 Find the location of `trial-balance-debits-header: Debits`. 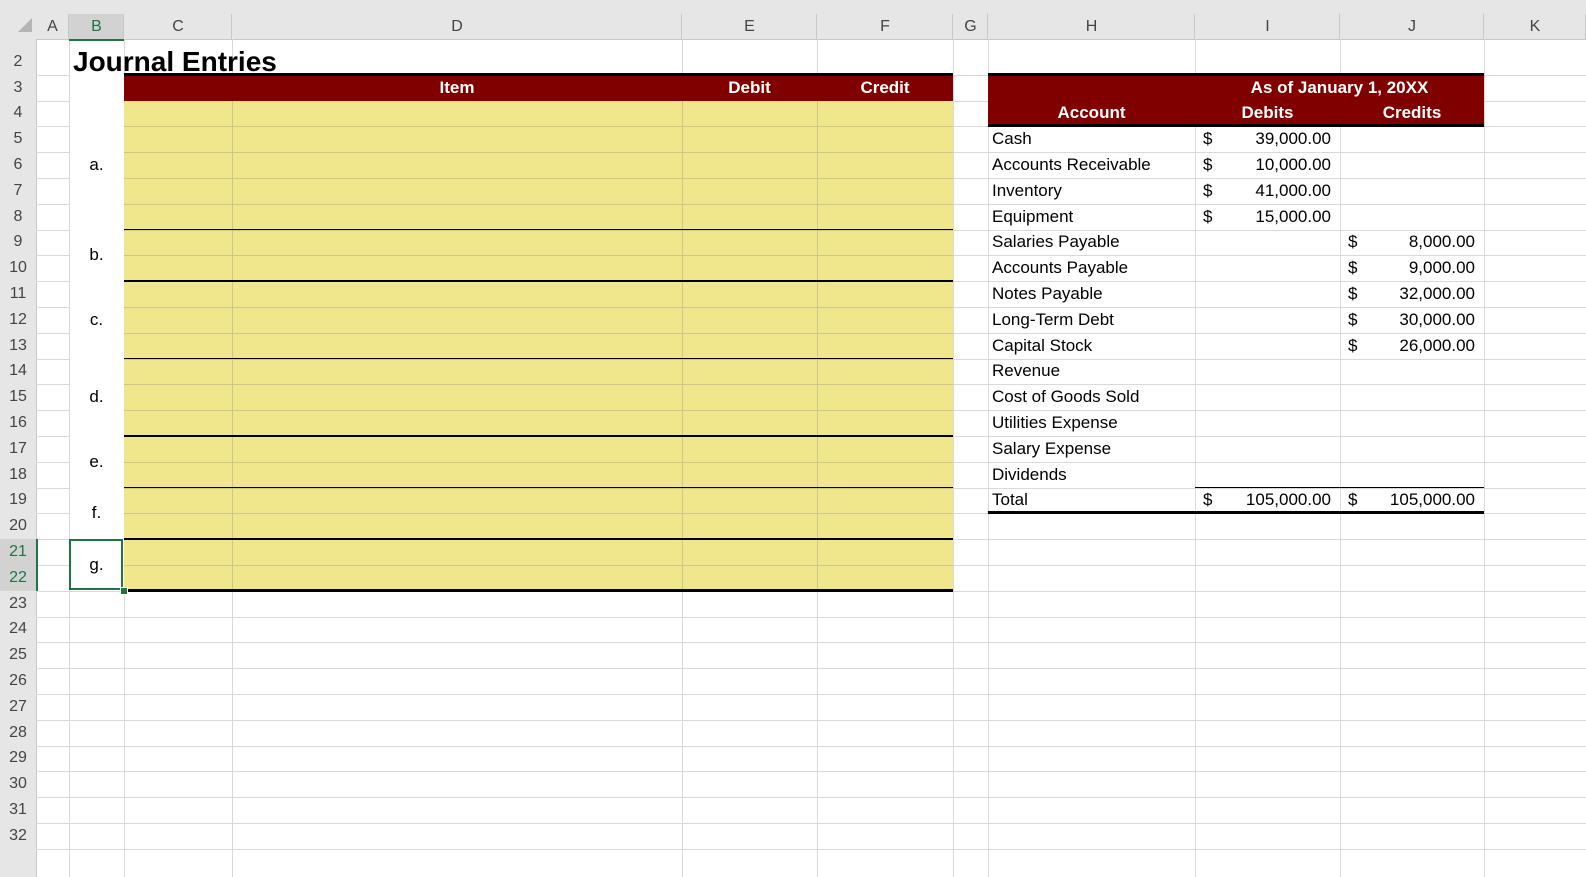

trial-balance-debits-header: Debits is located at coordinates (1267, 113).